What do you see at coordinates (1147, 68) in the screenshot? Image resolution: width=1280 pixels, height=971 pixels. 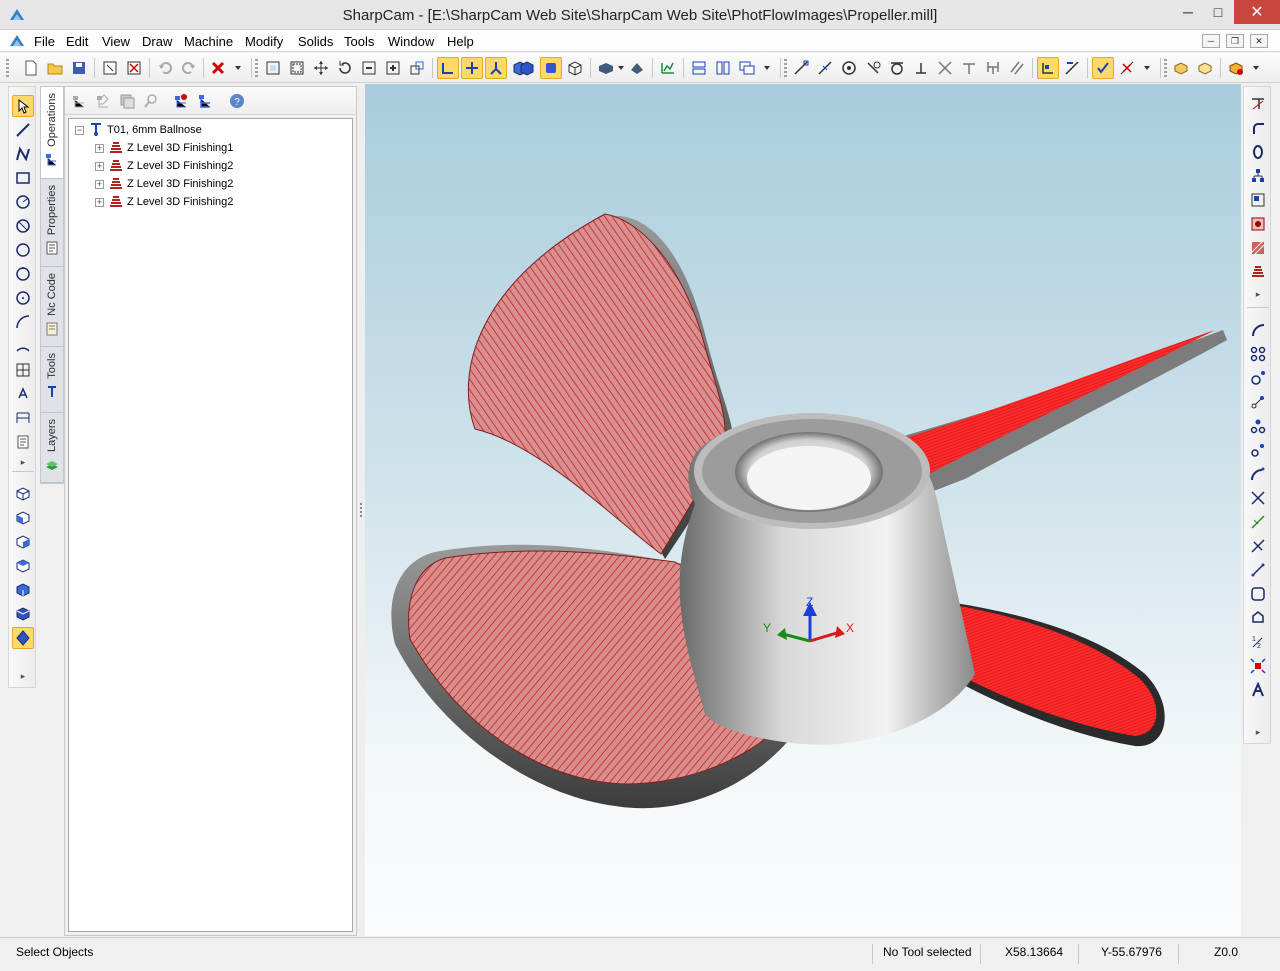 I see `snap-dropdown-icon` at bounding box center [1147, 68].